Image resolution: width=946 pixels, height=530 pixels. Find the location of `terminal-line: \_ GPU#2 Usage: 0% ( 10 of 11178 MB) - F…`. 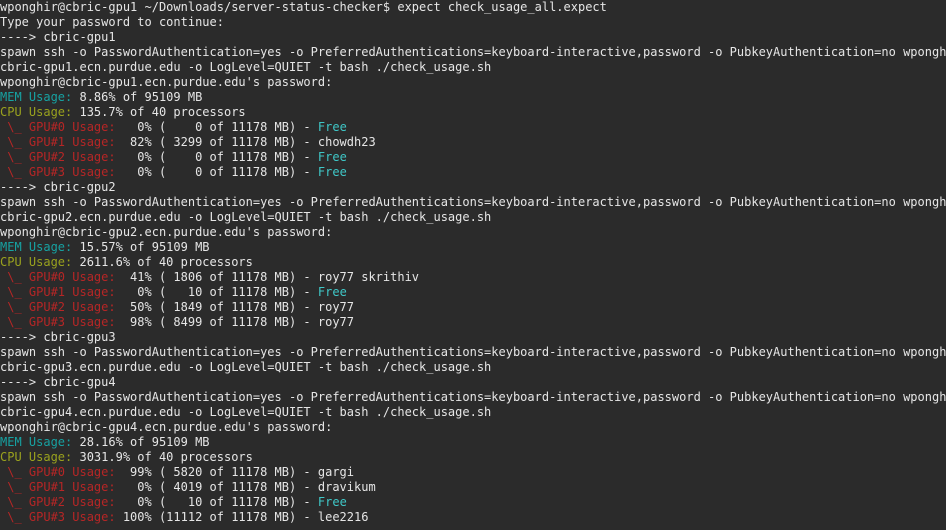

terminal-line: \_ GPU#2 Usage: 0% ( 10 of 11178 MB) - F… is located at coordinates (473, 502).